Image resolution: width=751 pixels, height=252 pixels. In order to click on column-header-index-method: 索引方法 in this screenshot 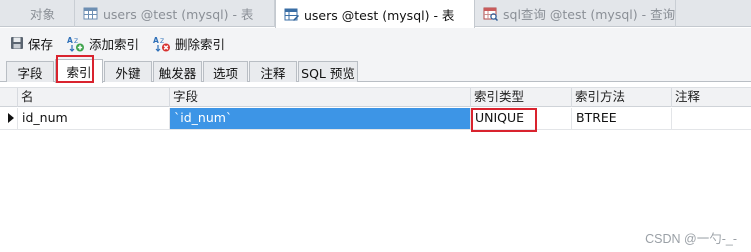, I will do `click(622, 97)`.